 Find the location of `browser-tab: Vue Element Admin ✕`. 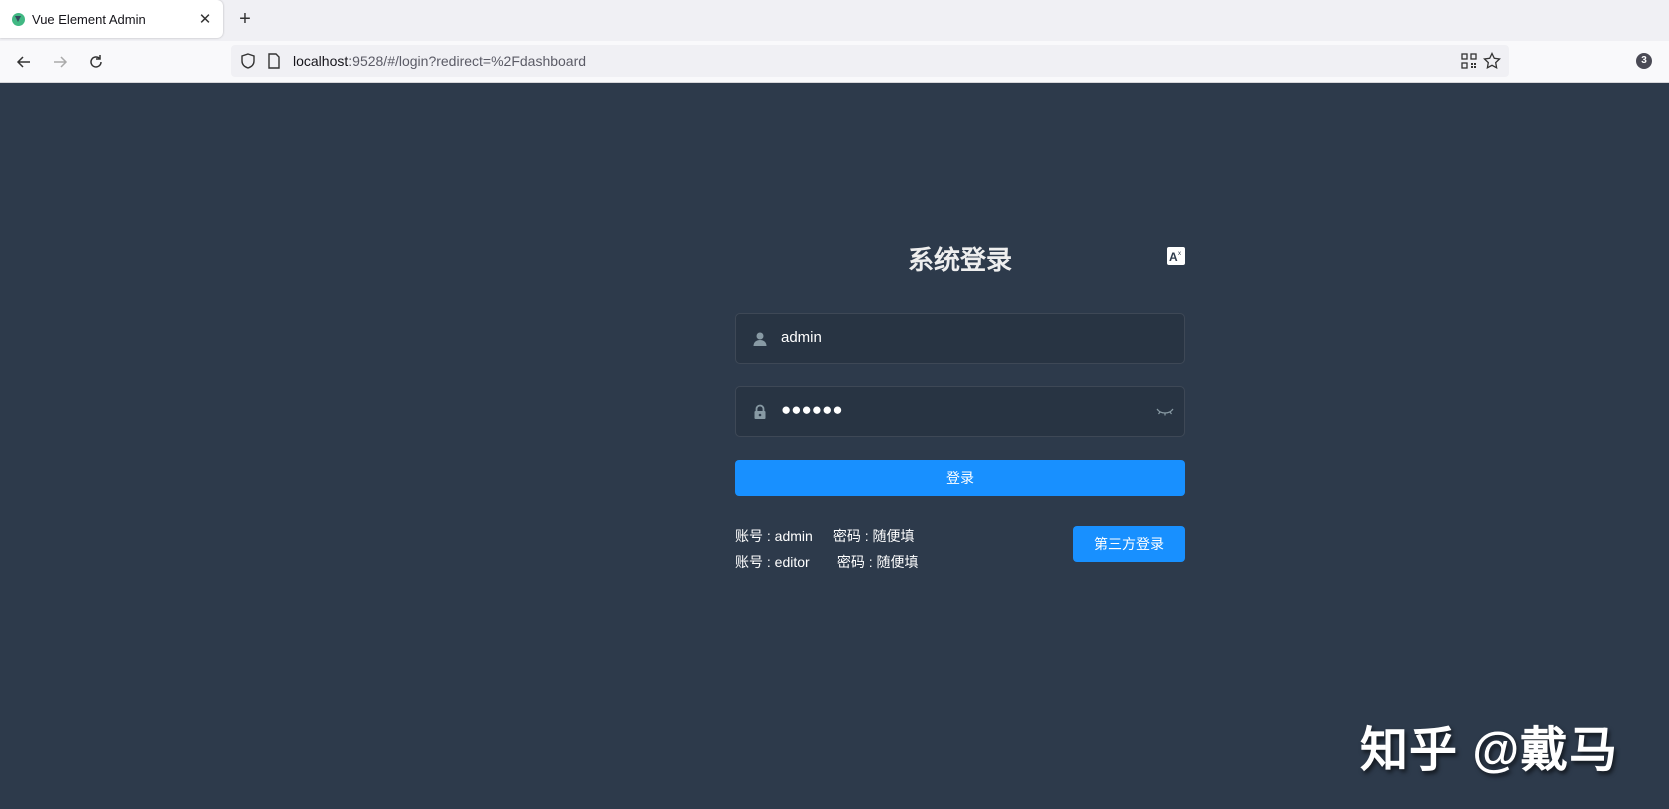

browser-tab: Vue Element Admin ✕ is located at coordinates (111, 19).